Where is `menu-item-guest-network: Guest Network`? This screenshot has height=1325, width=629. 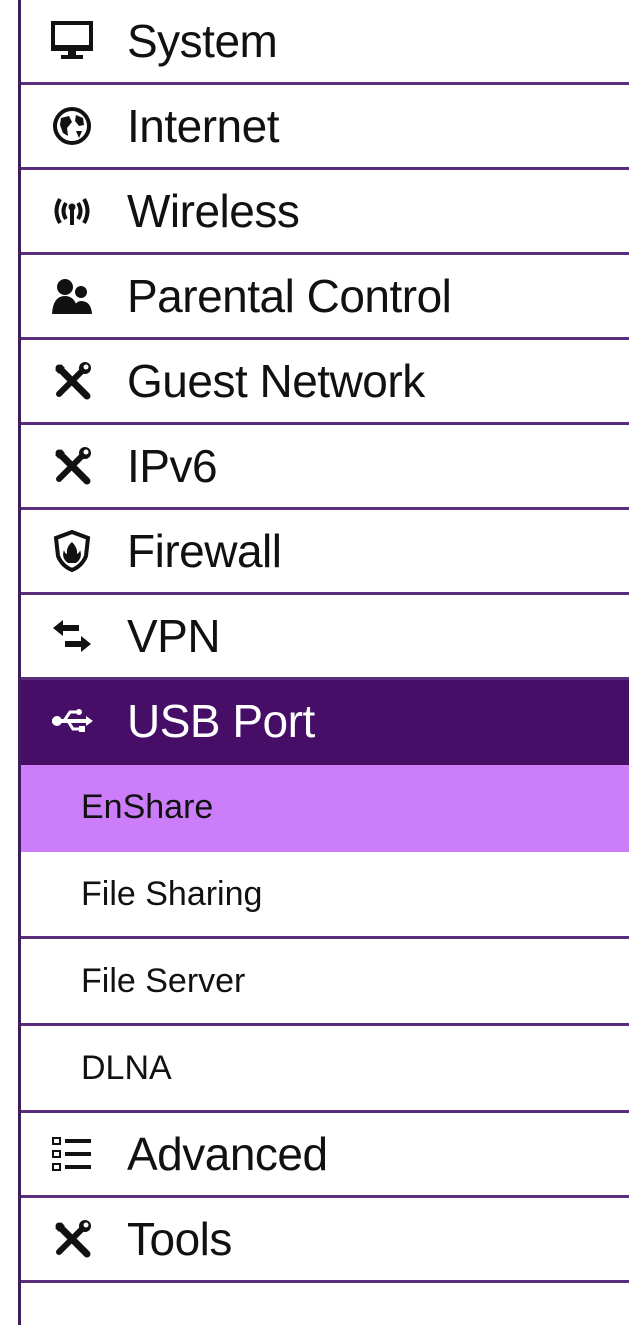
menu-item-guest-network: Guest Network is located at coordinates (325, 382).